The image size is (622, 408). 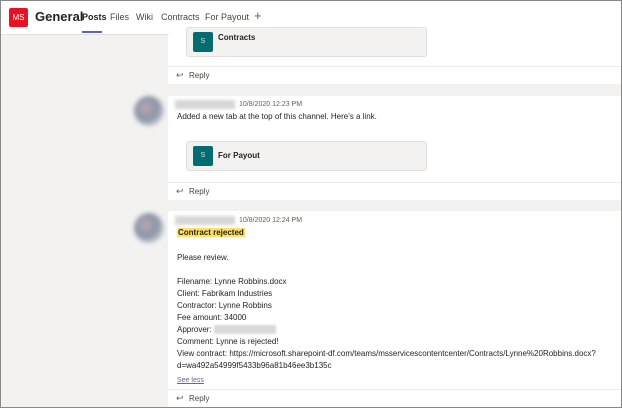 I want to click on message-timestamp: 10/8/2020 12:24 PM, so click(x=271, y=220).